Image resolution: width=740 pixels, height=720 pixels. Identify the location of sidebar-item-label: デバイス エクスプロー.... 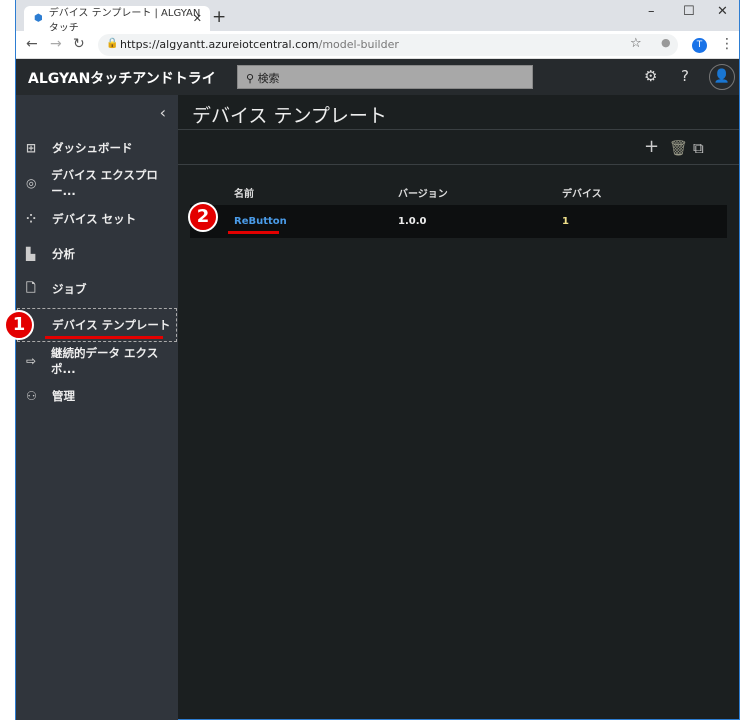
(104, 183).